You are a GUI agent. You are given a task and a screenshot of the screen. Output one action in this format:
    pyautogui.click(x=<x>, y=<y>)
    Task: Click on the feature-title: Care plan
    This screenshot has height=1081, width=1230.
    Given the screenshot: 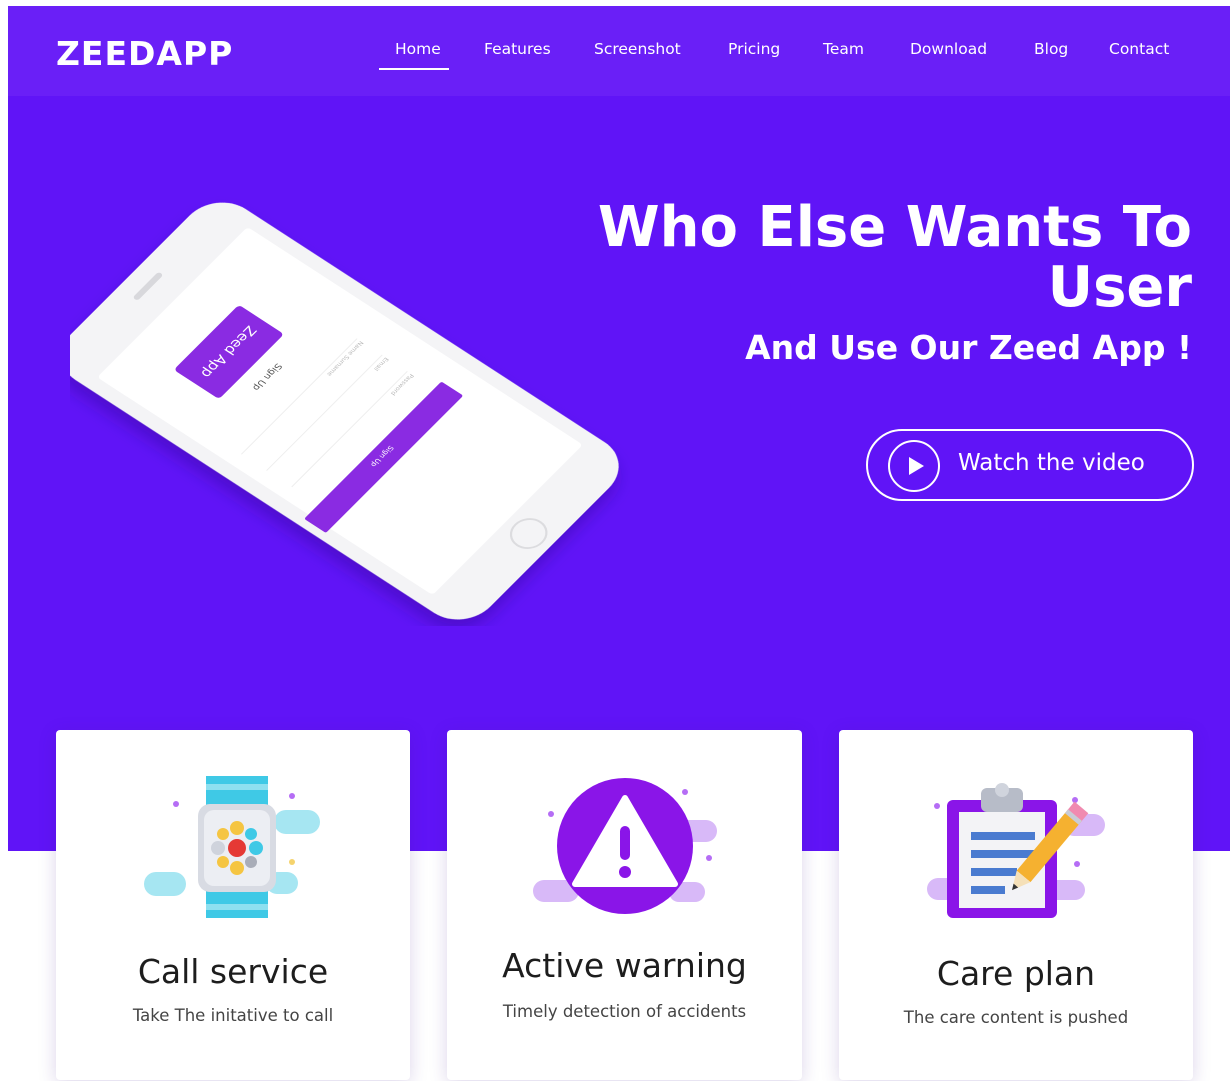 What is the action you would take?
    pyautogui.click(x=1016, y=973)
    